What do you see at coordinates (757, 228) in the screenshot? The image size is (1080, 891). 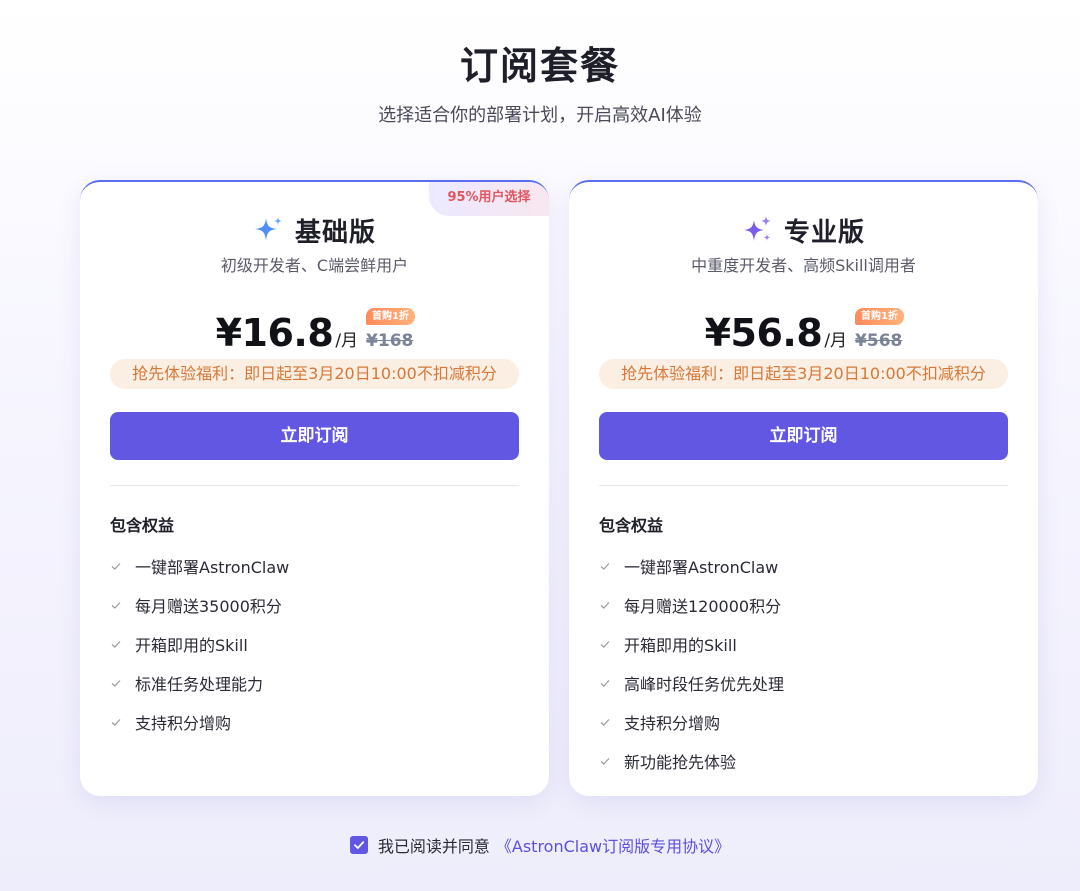 I see `sparkles-icon` at bounding box center [757, 228].